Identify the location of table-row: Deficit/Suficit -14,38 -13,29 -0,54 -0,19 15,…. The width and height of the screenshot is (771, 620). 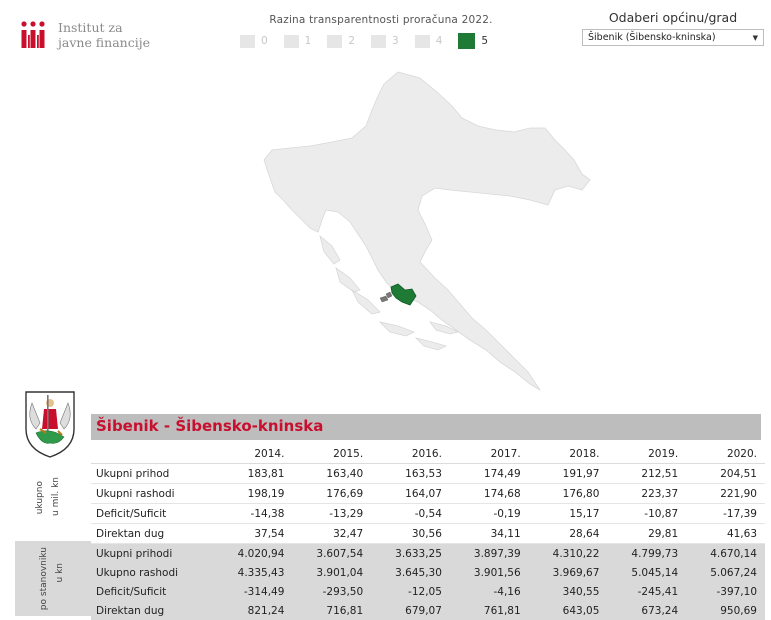
(428, 513).